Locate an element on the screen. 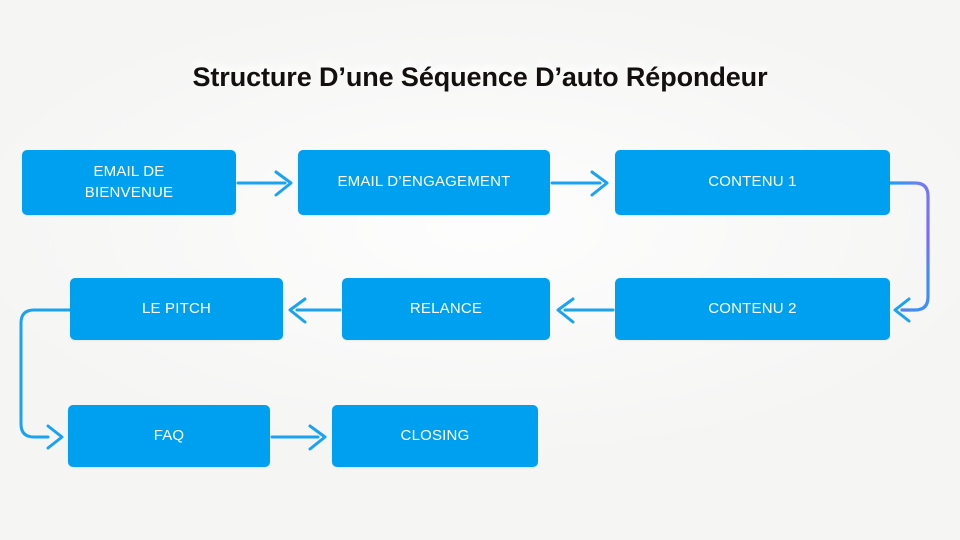  node-label: CONTENU 1 is located at coordinates (752, 182).